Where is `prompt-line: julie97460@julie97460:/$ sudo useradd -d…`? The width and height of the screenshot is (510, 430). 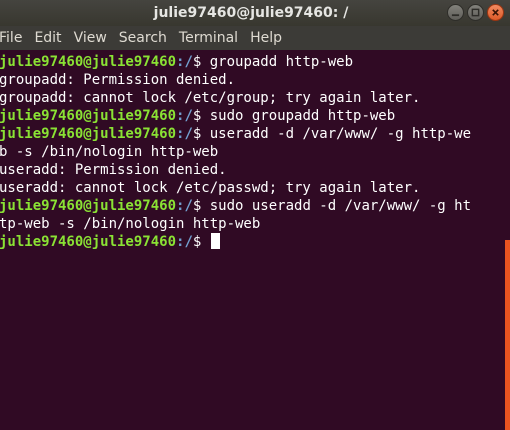
prompt-line: julie97460@julie97460:/$ sudo useradd -d… is located at coordinates (235, 206).